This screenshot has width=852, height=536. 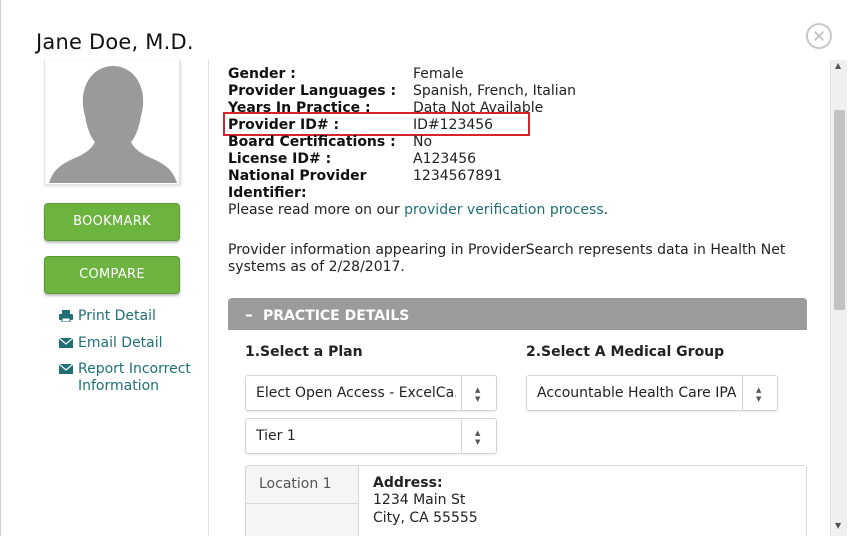 What do you see at coordinates (119, 386) in the screenshot?
I see `report-line-2: Information` at bounding box center [119, 386].